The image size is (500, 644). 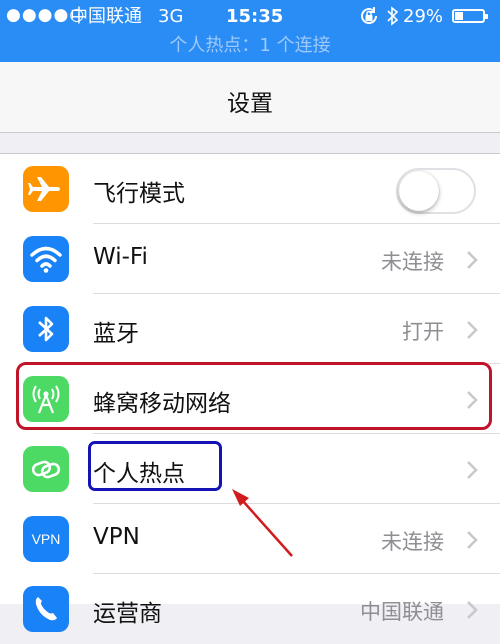 What do you see at coordinates (250, 539) in the screenshot?
I see `row-vpn: VPN VPN 未连接` at bounding box center [250, 539].